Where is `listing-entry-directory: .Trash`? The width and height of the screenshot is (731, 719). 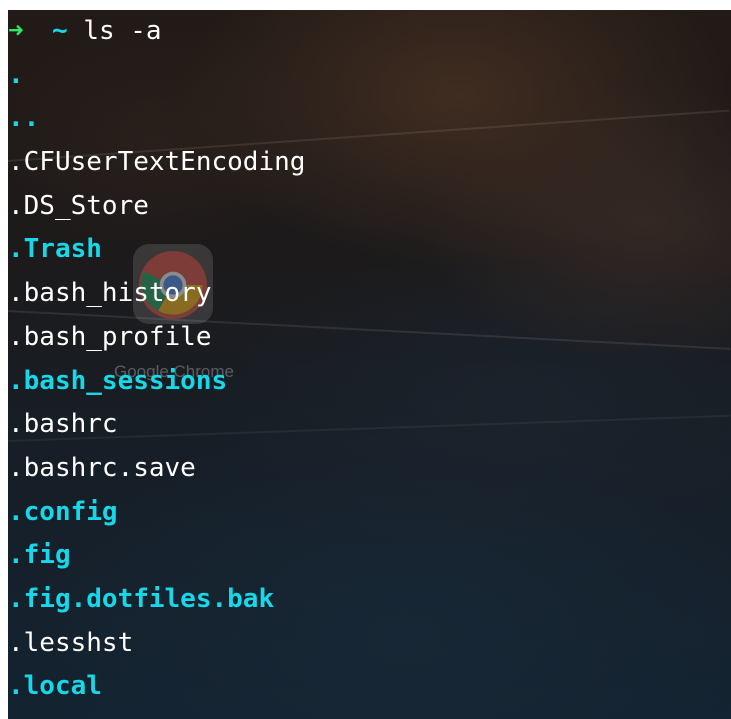 listing-entry-directory: .Trash is located at coordinates (55, 249).